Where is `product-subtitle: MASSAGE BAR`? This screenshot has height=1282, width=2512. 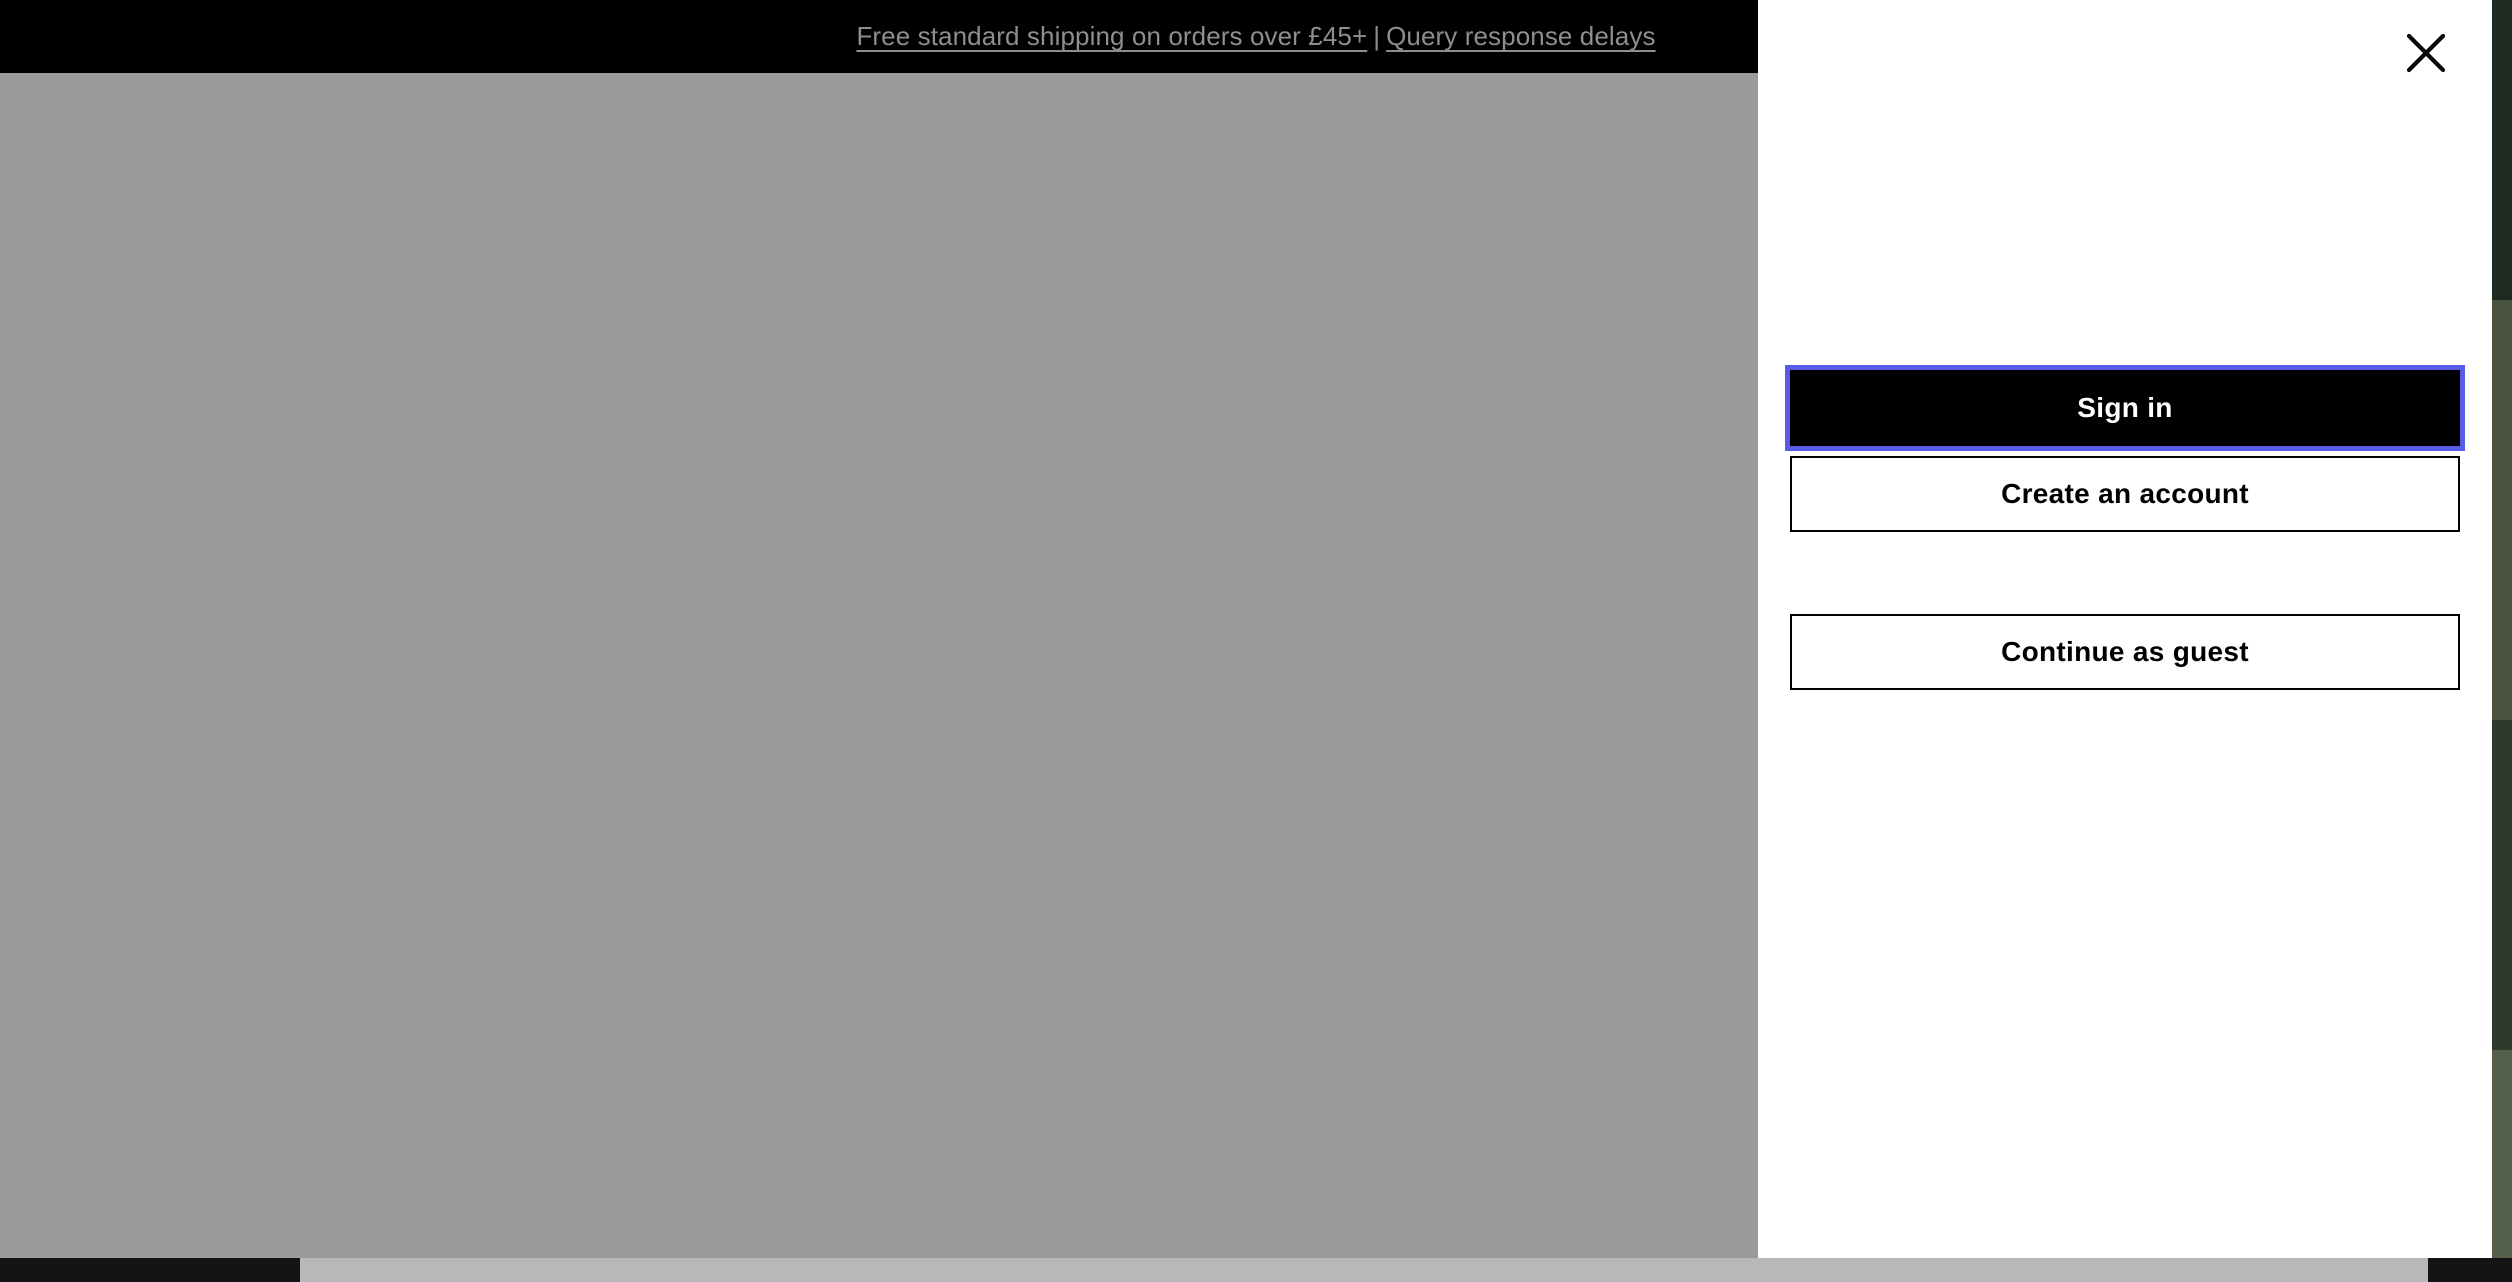
product-subtitle: MASSAGE BAR is located at coordinates (1627, 1111).